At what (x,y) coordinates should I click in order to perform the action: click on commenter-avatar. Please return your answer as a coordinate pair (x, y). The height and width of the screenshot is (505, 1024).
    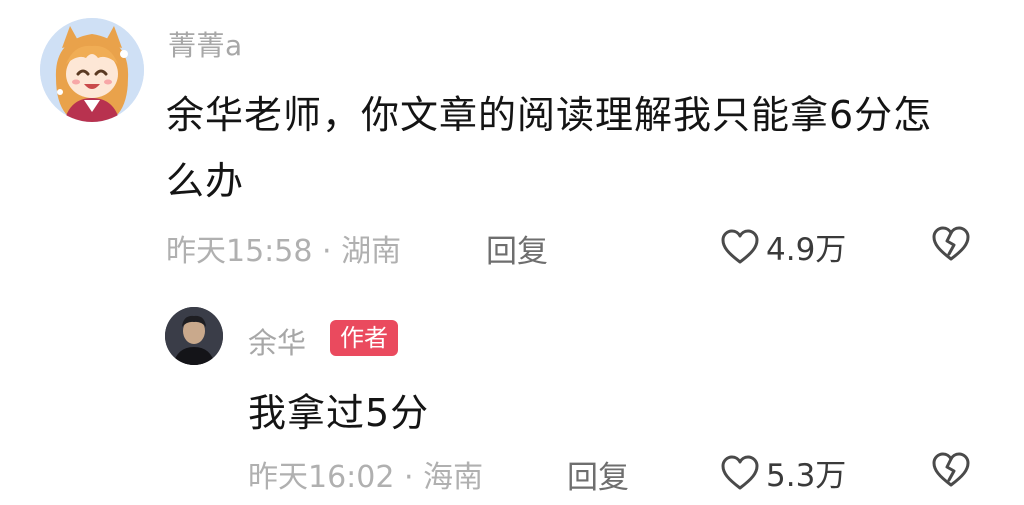
    Looking at the image, I should click on (92, 70).